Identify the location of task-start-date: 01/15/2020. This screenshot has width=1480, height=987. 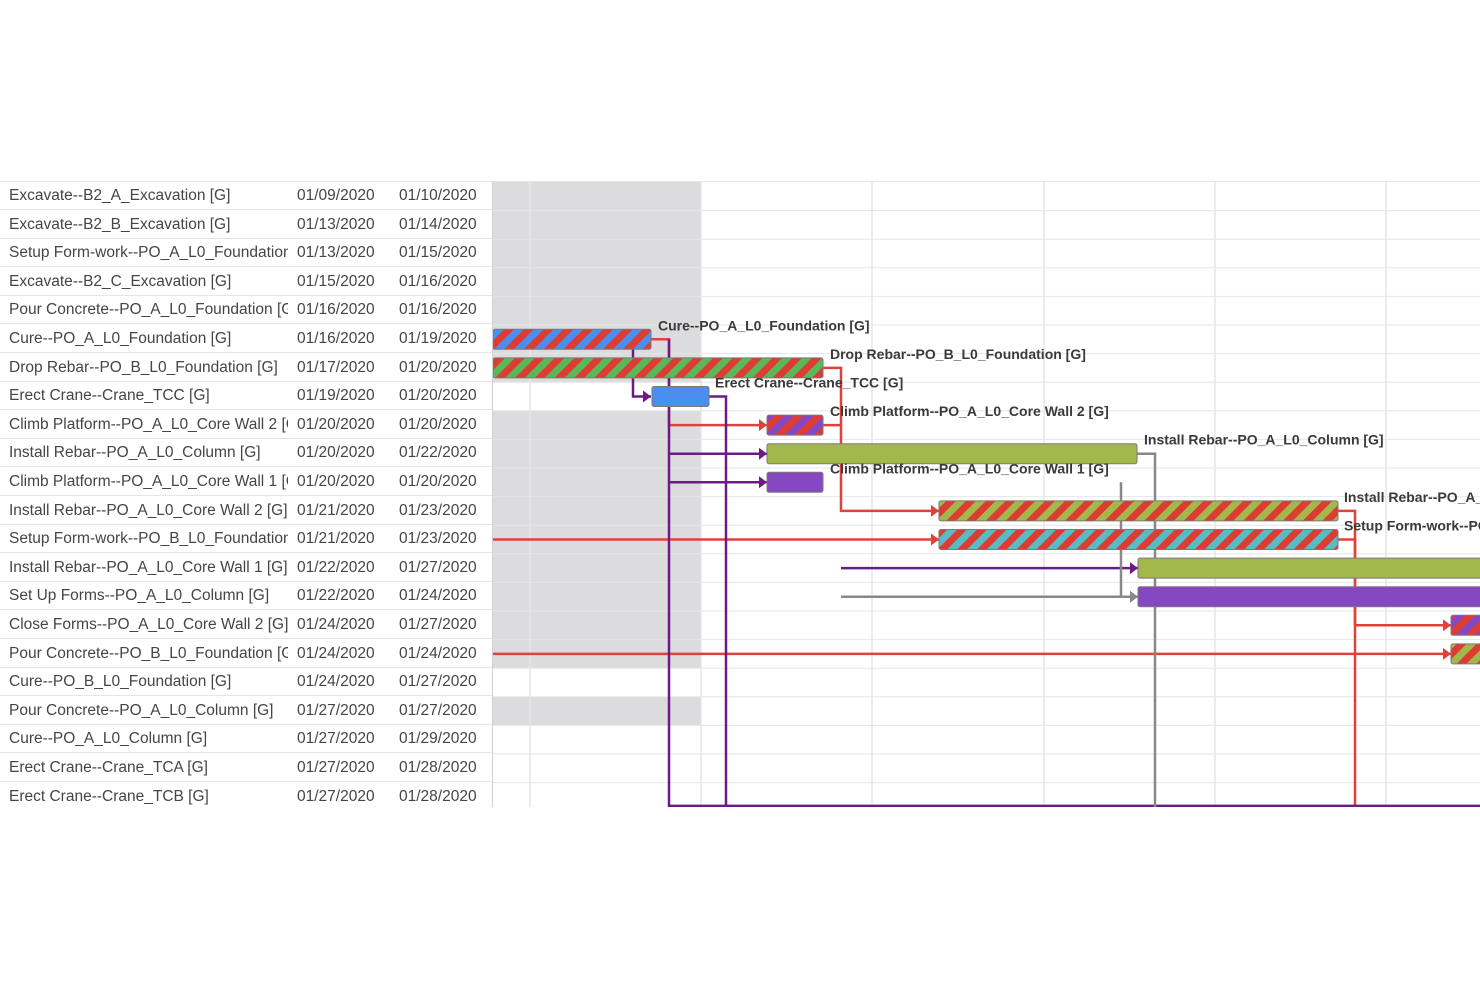
(336, 281).